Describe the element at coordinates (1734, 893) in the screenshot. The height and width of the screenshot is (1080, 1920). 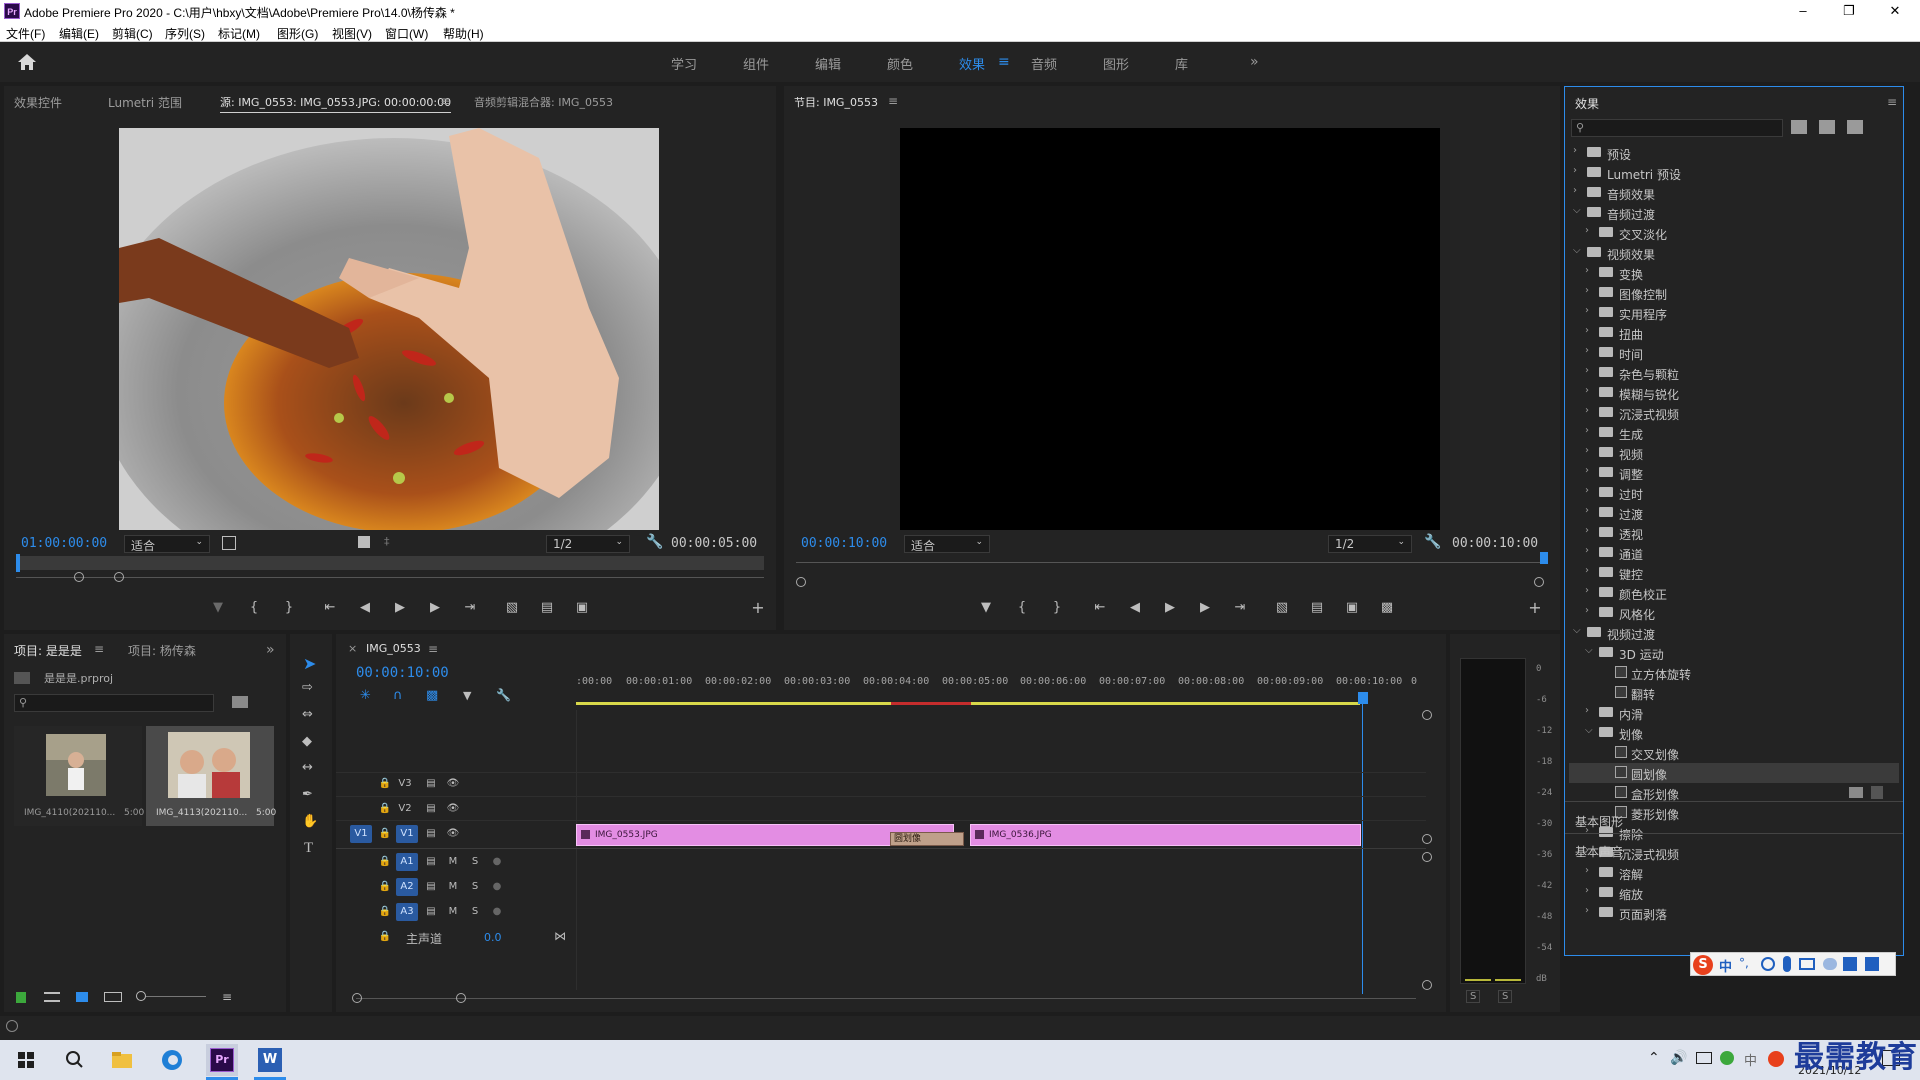
I see `effect-folder: › 缩放` at that location.